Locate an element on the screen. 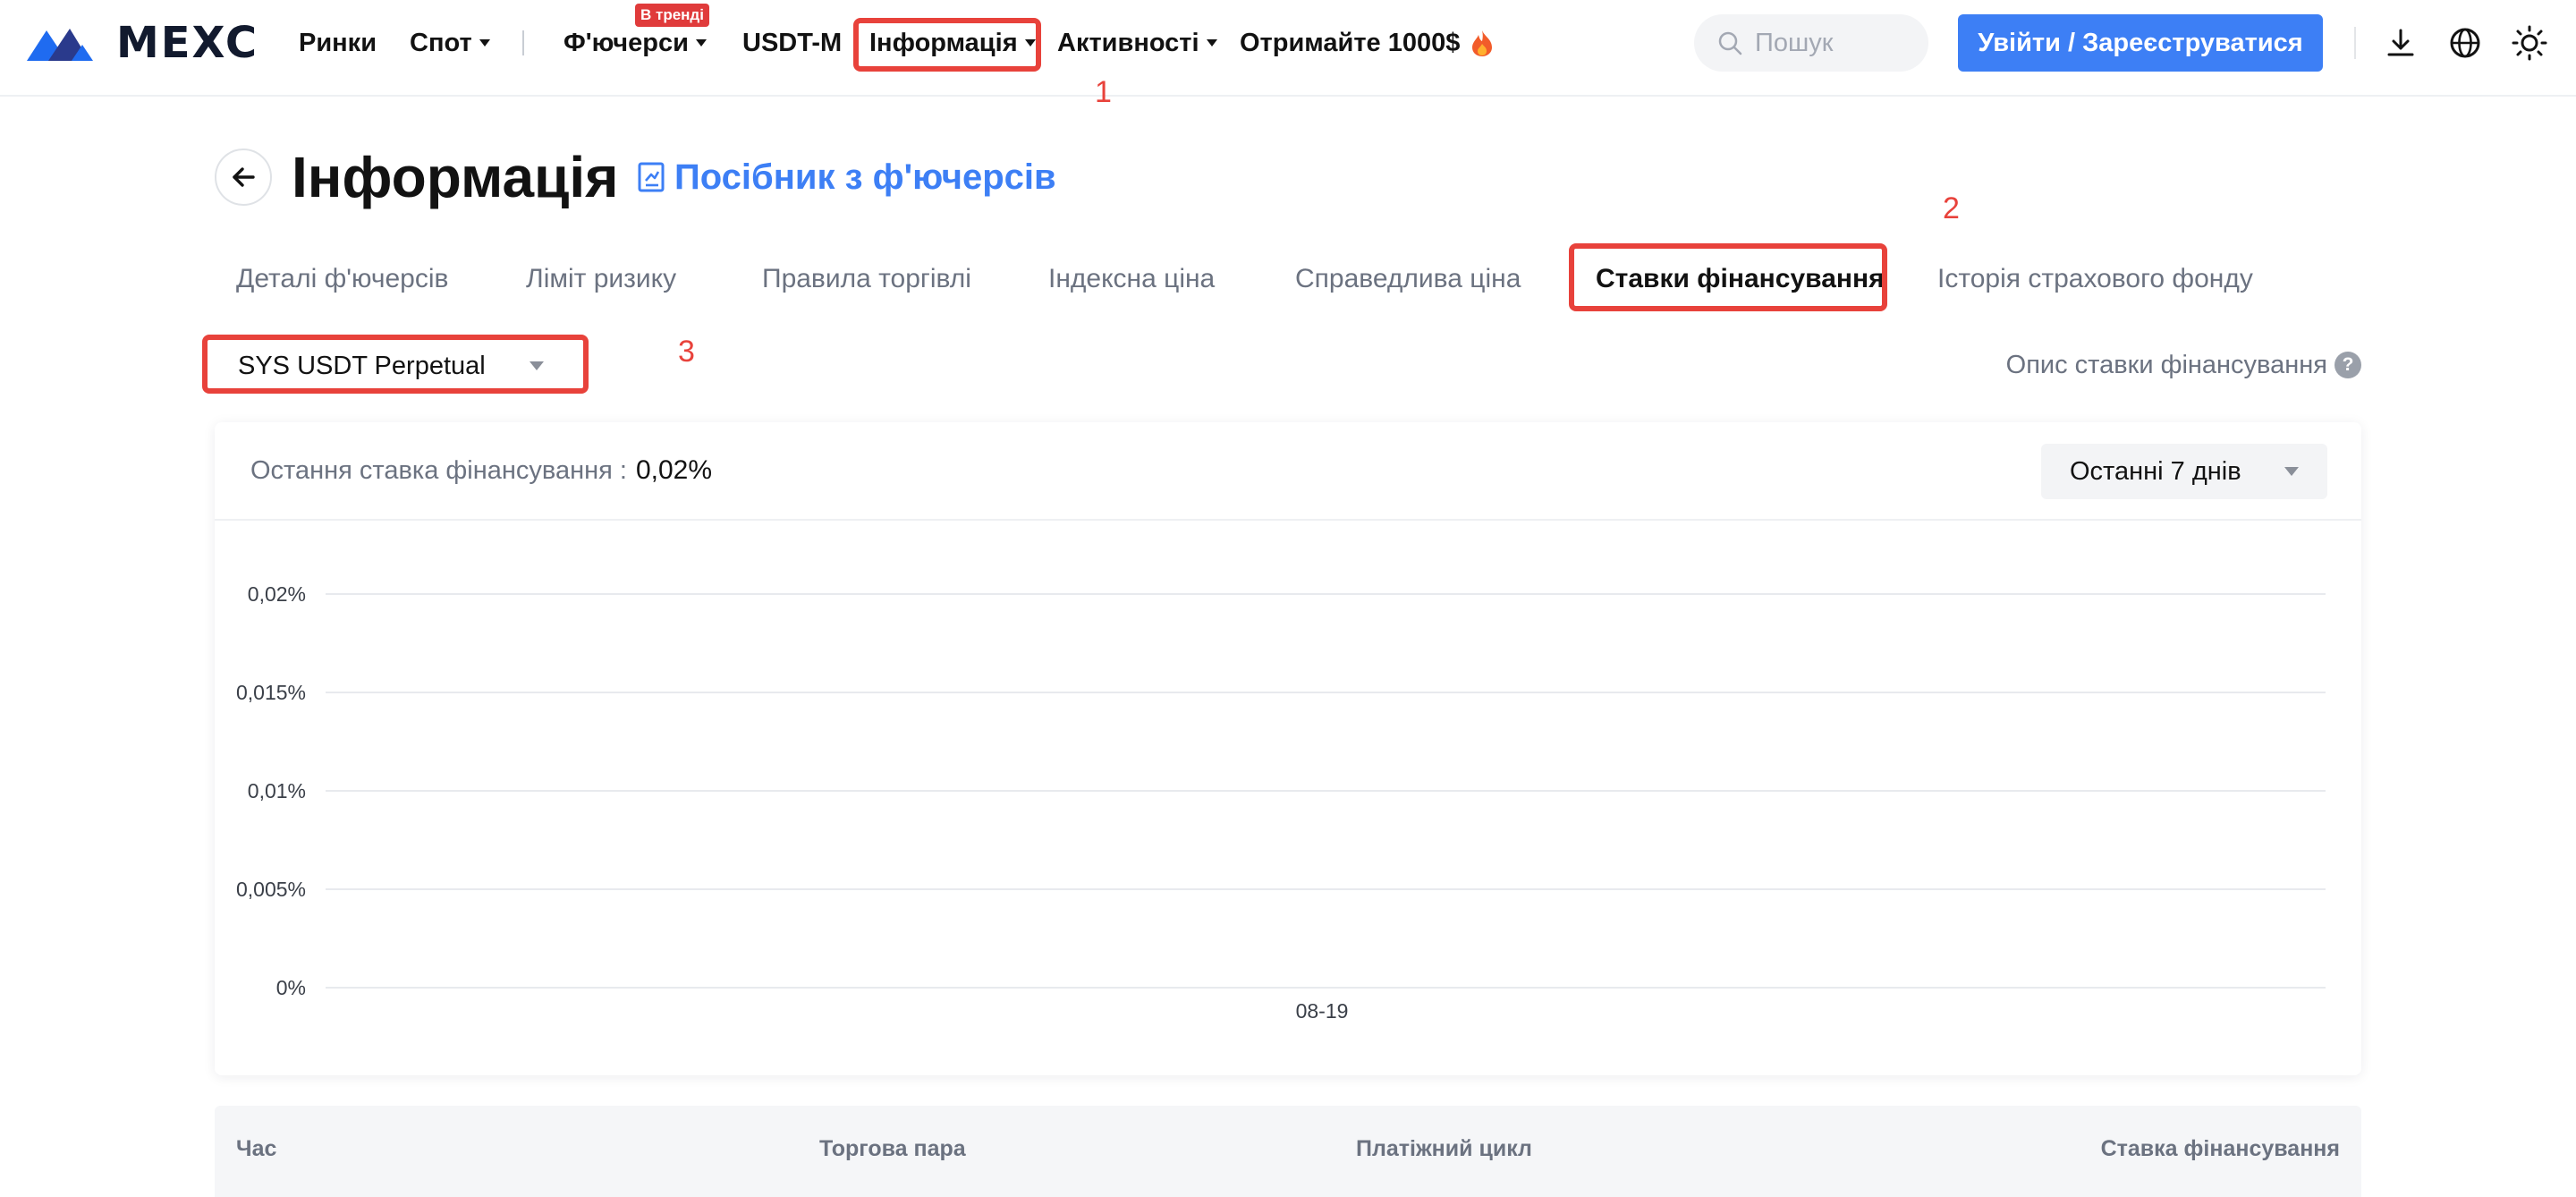 This screenshot has height=1197, width=2576. arrow-left-icon is located at coordinates (244, 177).